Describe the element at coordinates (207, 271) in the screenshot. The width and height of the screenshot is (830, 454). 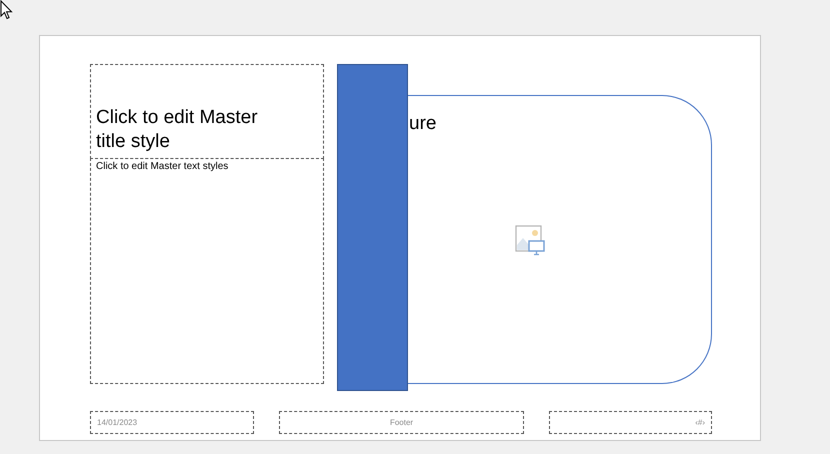
I see `text-placeholder: Click to edit Master text styles` at that location.